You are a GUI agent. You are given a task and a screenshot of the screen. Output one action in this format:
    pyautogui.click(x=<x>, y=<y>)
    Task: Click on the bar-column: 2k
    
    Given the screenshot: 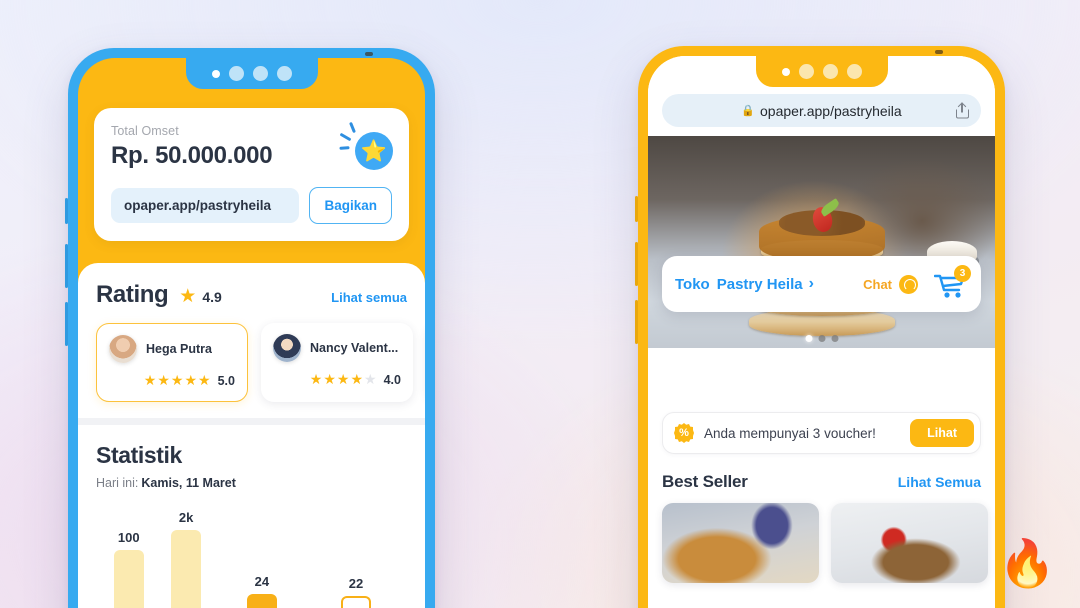 What is the action you would take?
    pyautogui.click(x=185, y=557)
    